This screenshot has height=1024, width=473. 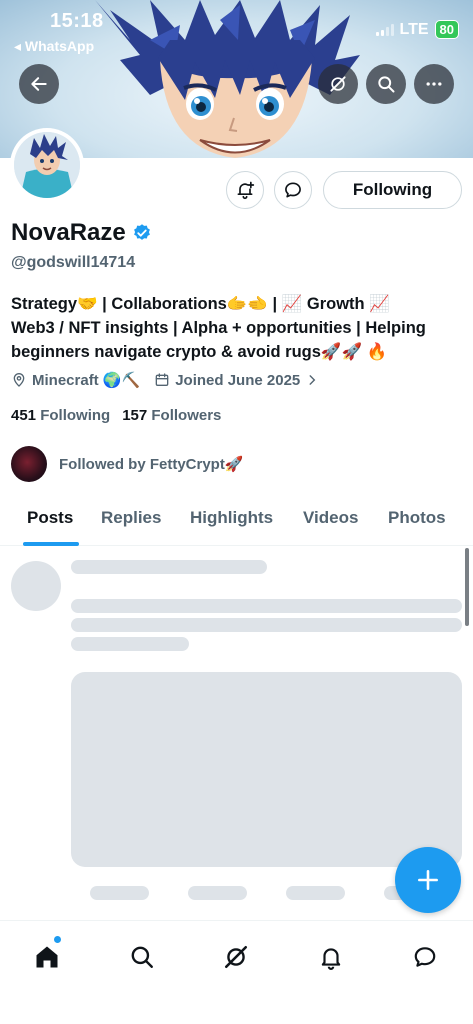 I want to click on nav-messages, so click(x=425, y=957).